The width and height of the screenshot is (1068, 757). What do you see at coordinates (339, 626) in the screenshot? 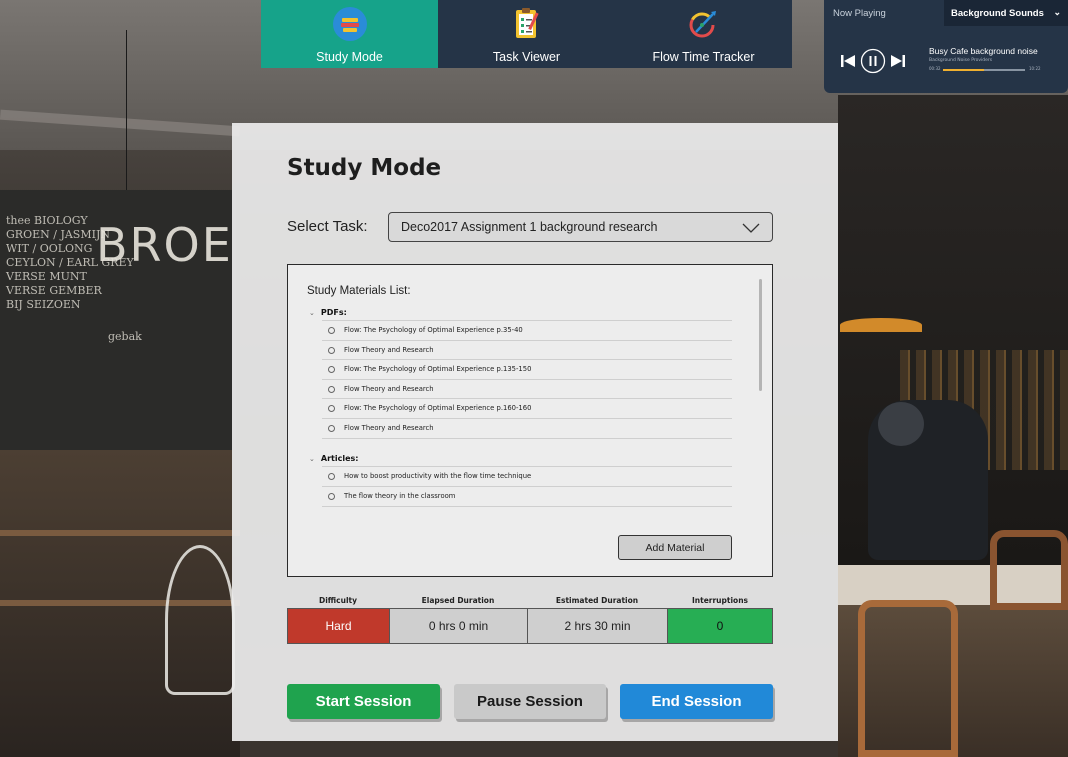
I see `difficulty-value: Hard` at bounding box center [339, 626].